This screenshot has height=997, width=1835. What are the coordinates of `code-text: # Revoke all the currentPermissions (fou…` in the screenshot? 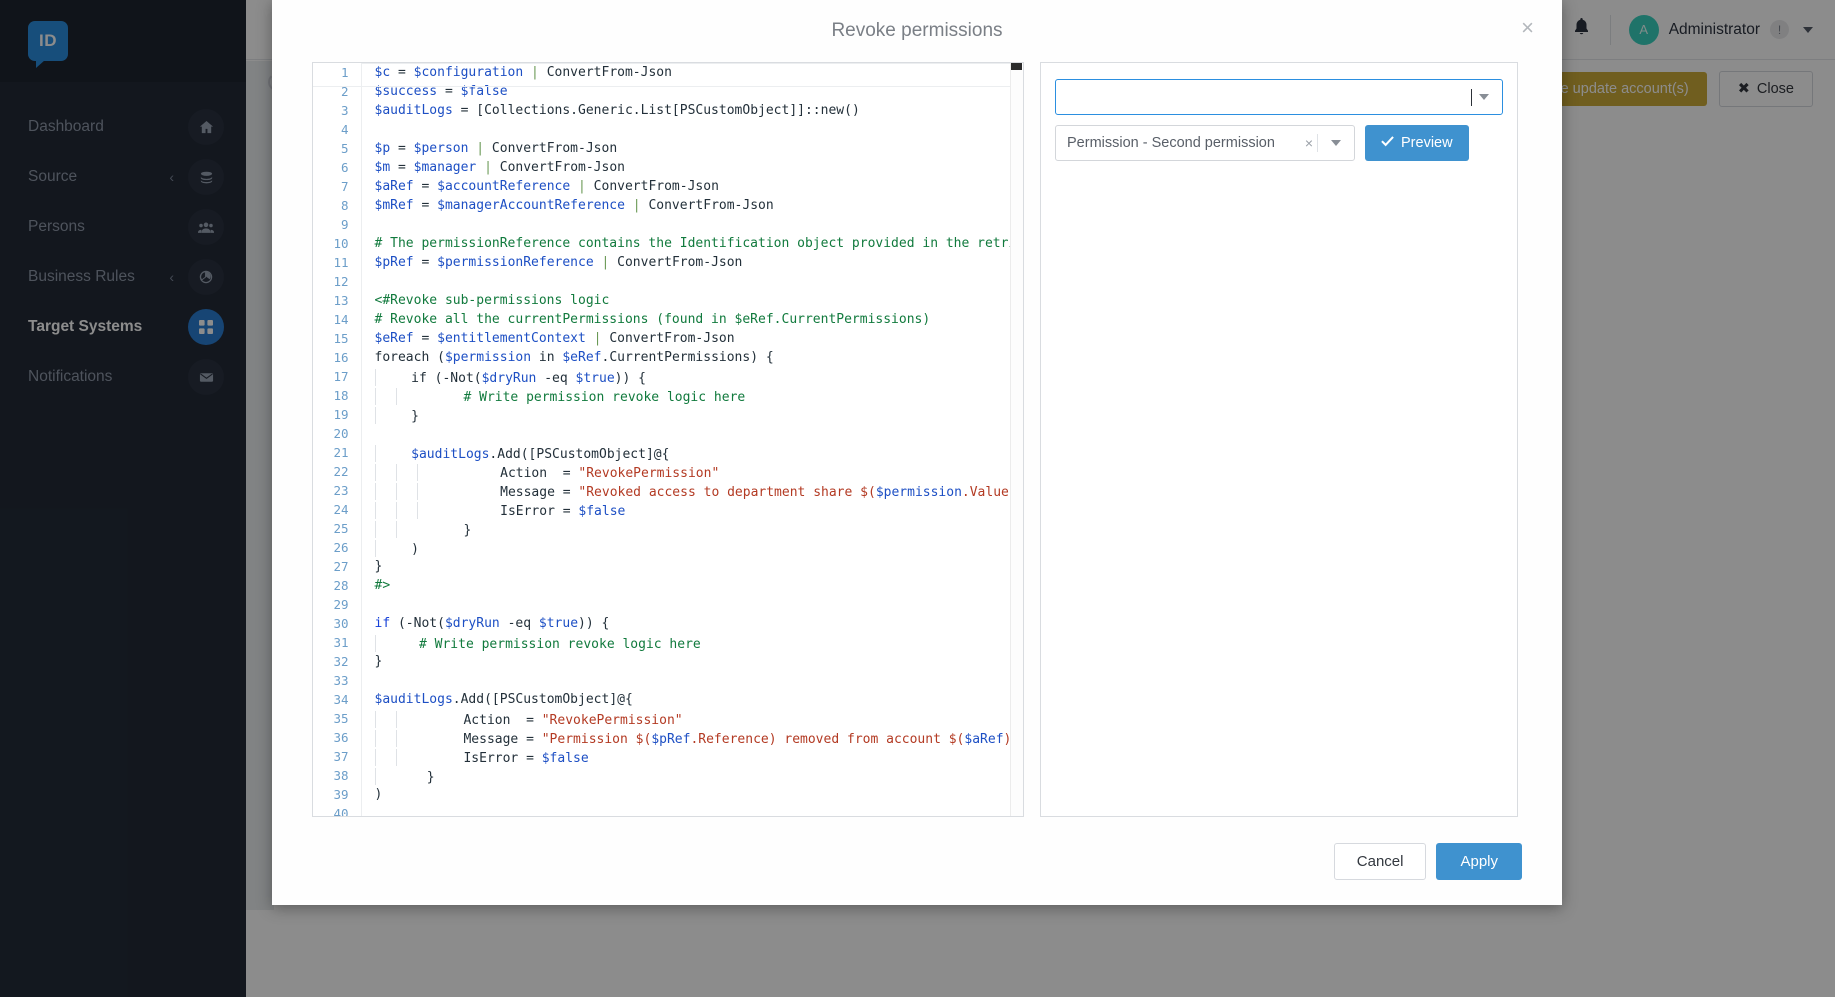 It's located at (691, 320).